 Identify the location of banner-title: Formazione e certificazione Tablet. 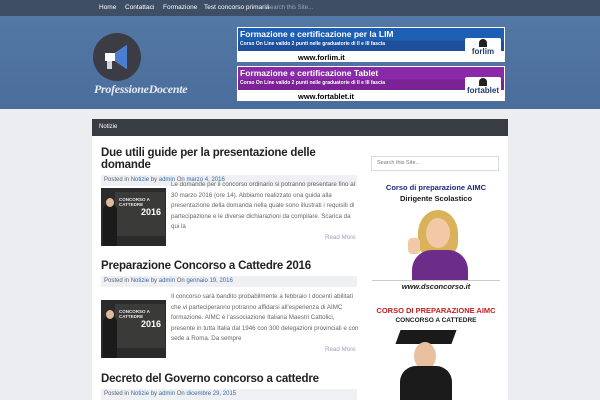
(309, 73).